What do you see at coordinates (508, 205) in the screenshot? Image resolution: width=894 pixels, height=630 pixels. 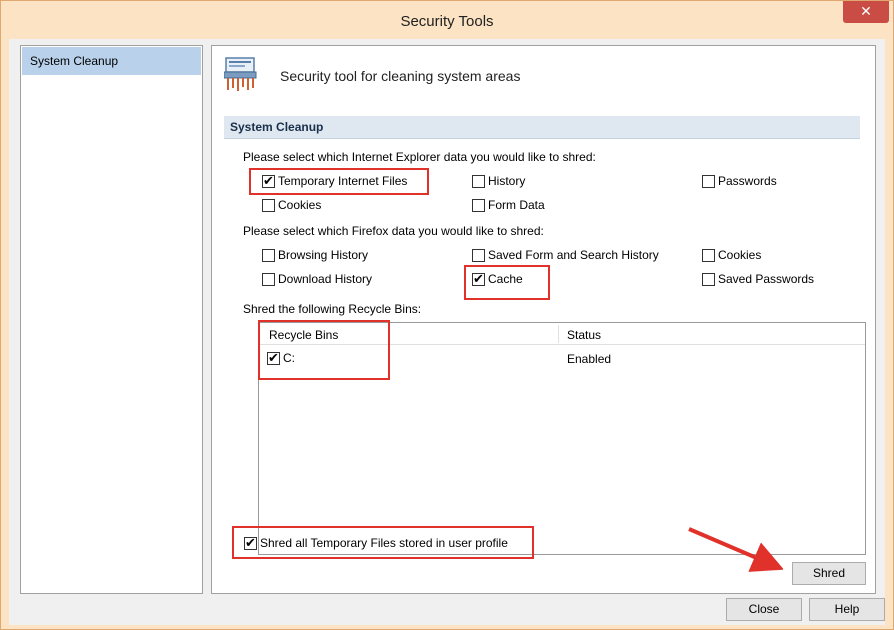 I see `ie-form-data-checkbox: Form Data` at bounding box center [508, 205].